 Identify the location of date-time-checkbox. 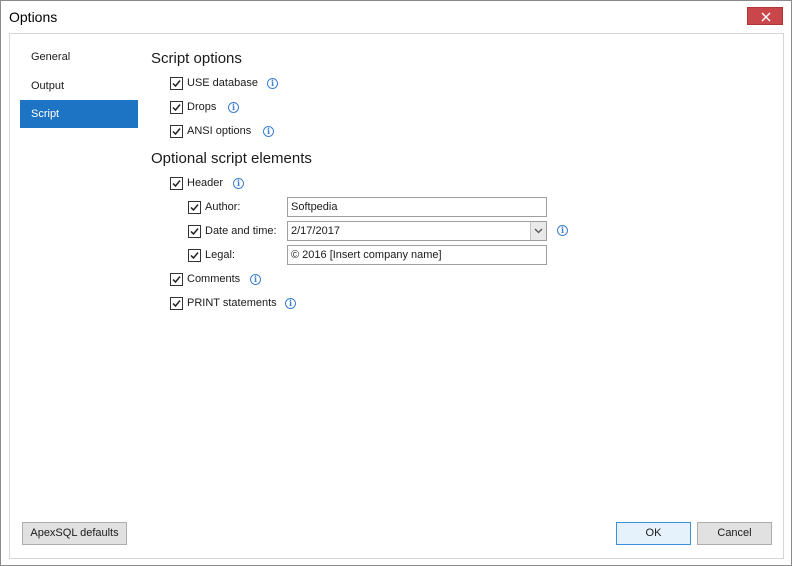
(194, 231).